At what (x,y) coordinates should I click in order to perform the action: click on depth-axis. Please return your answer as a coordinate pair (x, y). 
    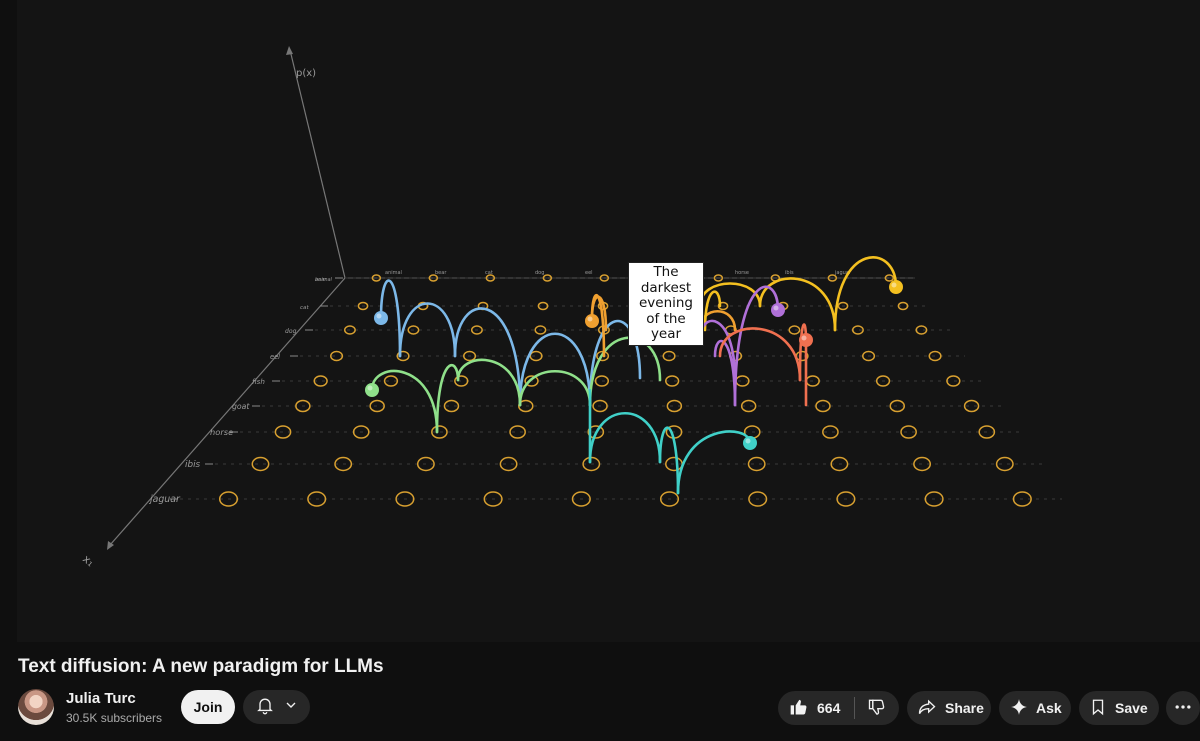
    Looking at the image, I should click on (227, 411).